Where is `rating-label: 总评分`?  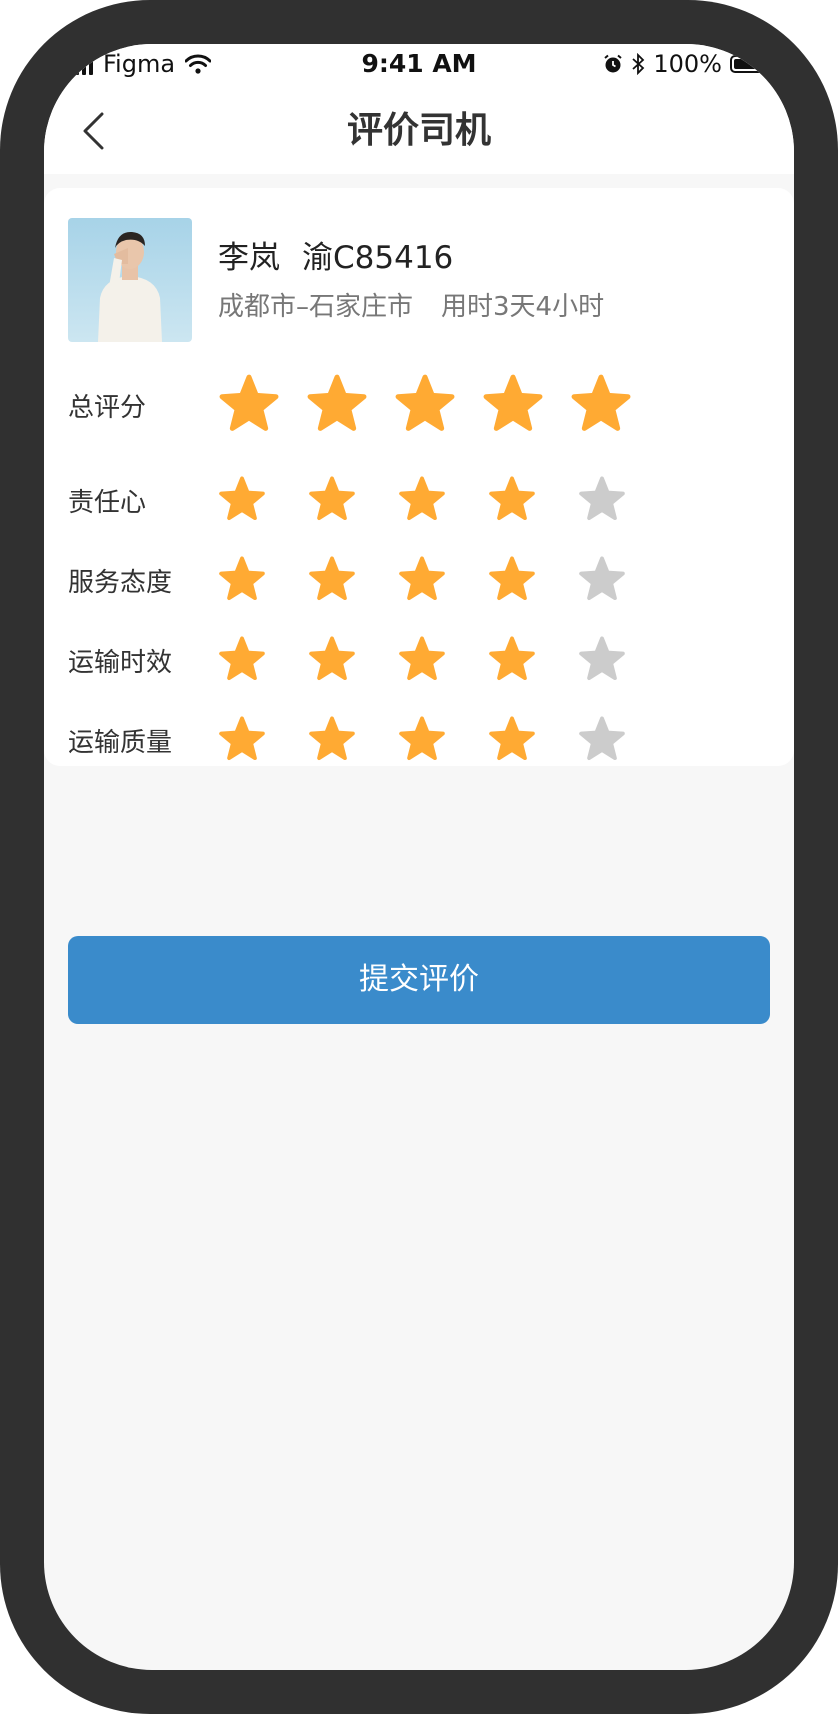 rating-label: 总评分 is located at coordinates (107, 407).